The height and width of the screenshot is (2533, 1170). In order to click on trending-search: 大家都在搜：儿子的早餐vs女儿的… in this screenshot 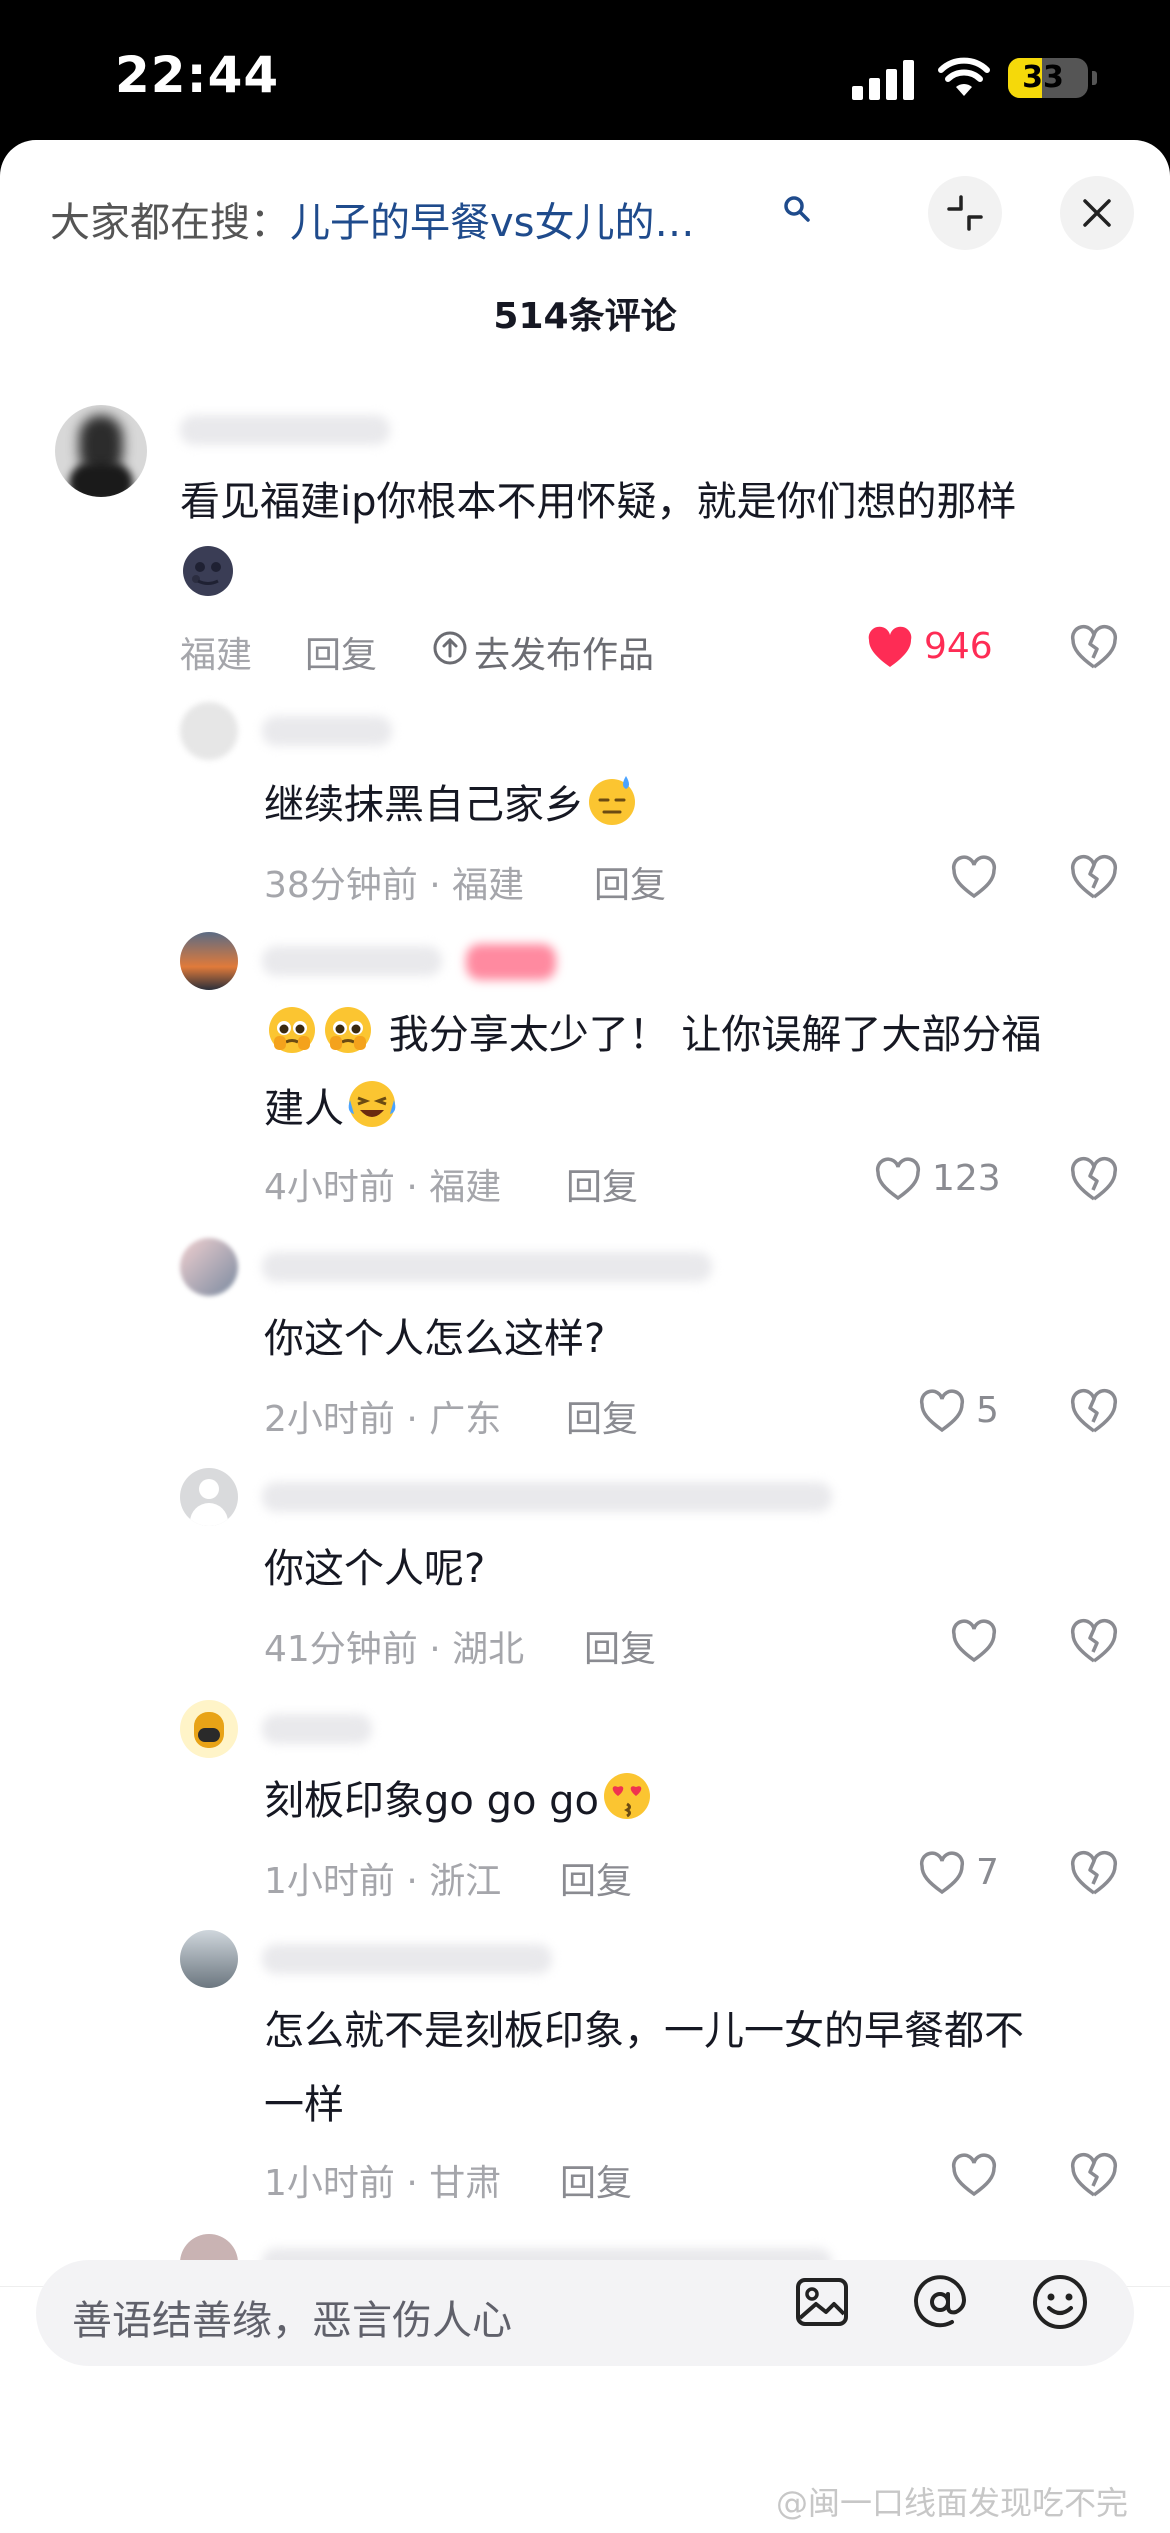, I will do `click(372, 219)`.